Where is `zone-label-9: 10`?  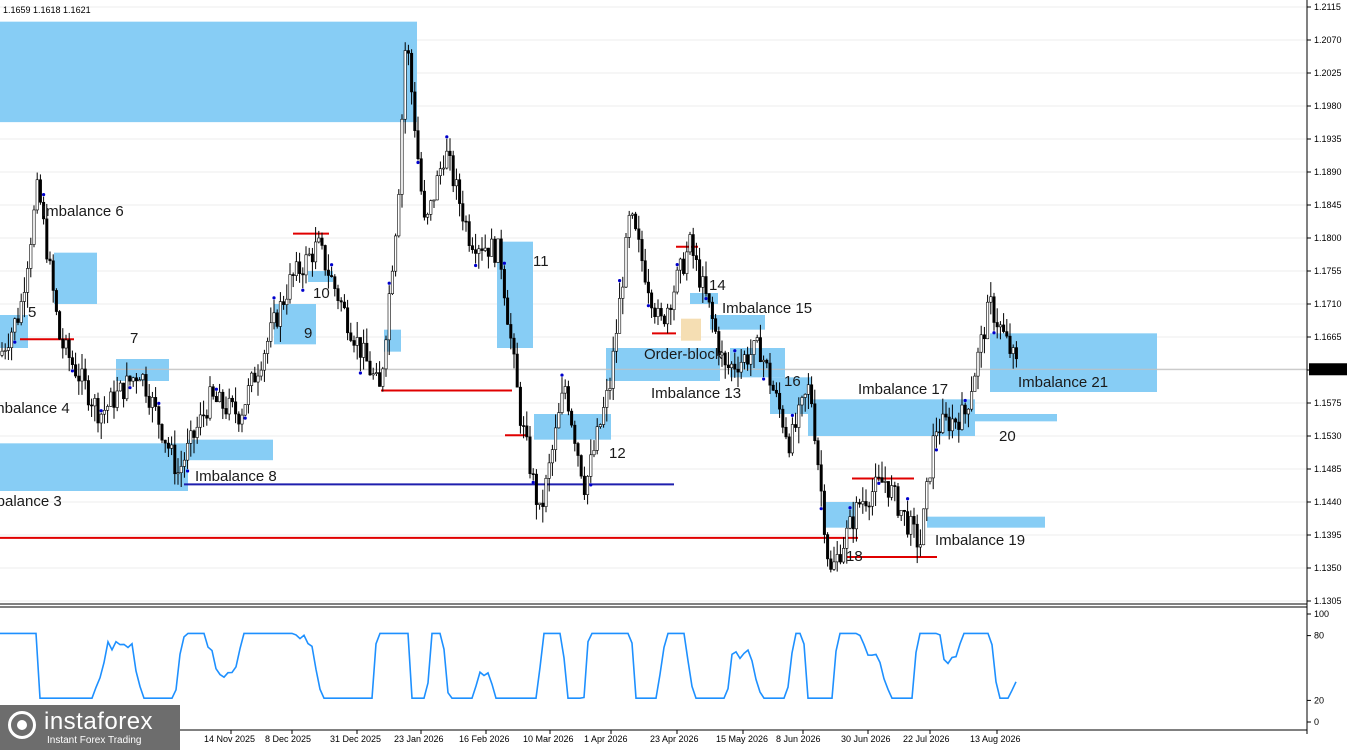 zone-label-9: 10 is located at coordinates (321, 293).